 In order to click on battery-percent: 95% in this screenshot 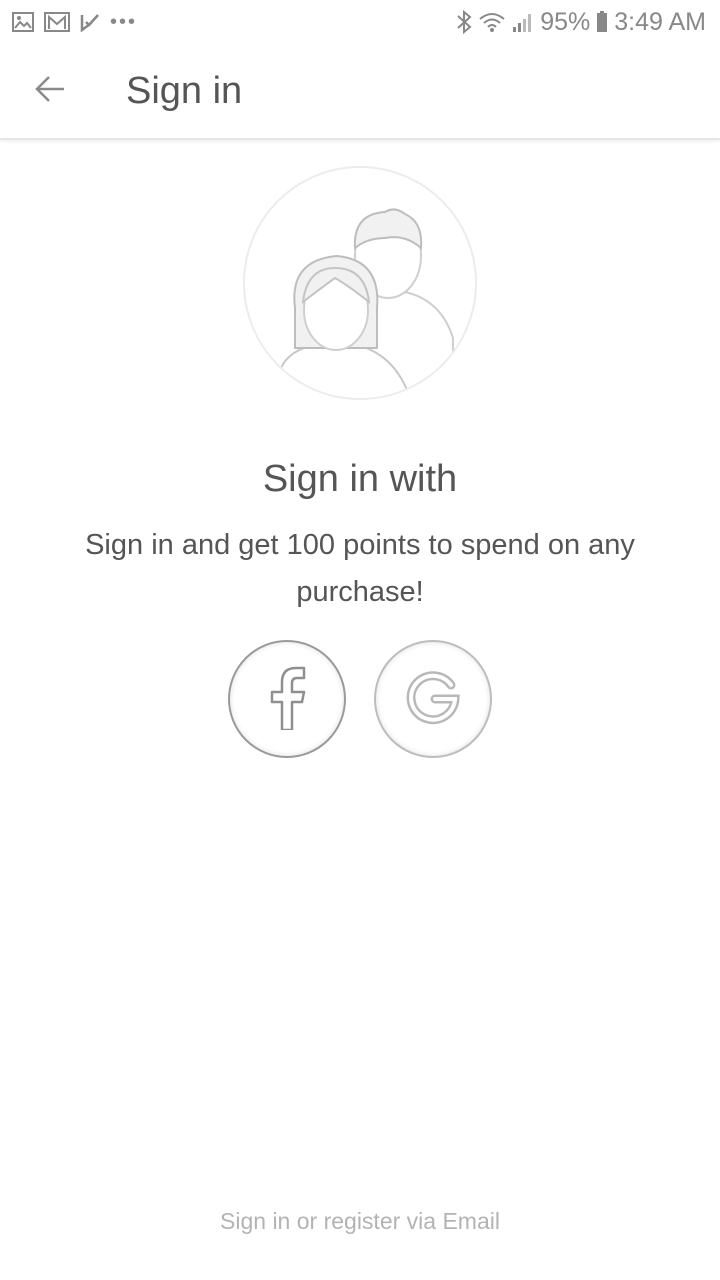, I will do `click(565, 21)`.